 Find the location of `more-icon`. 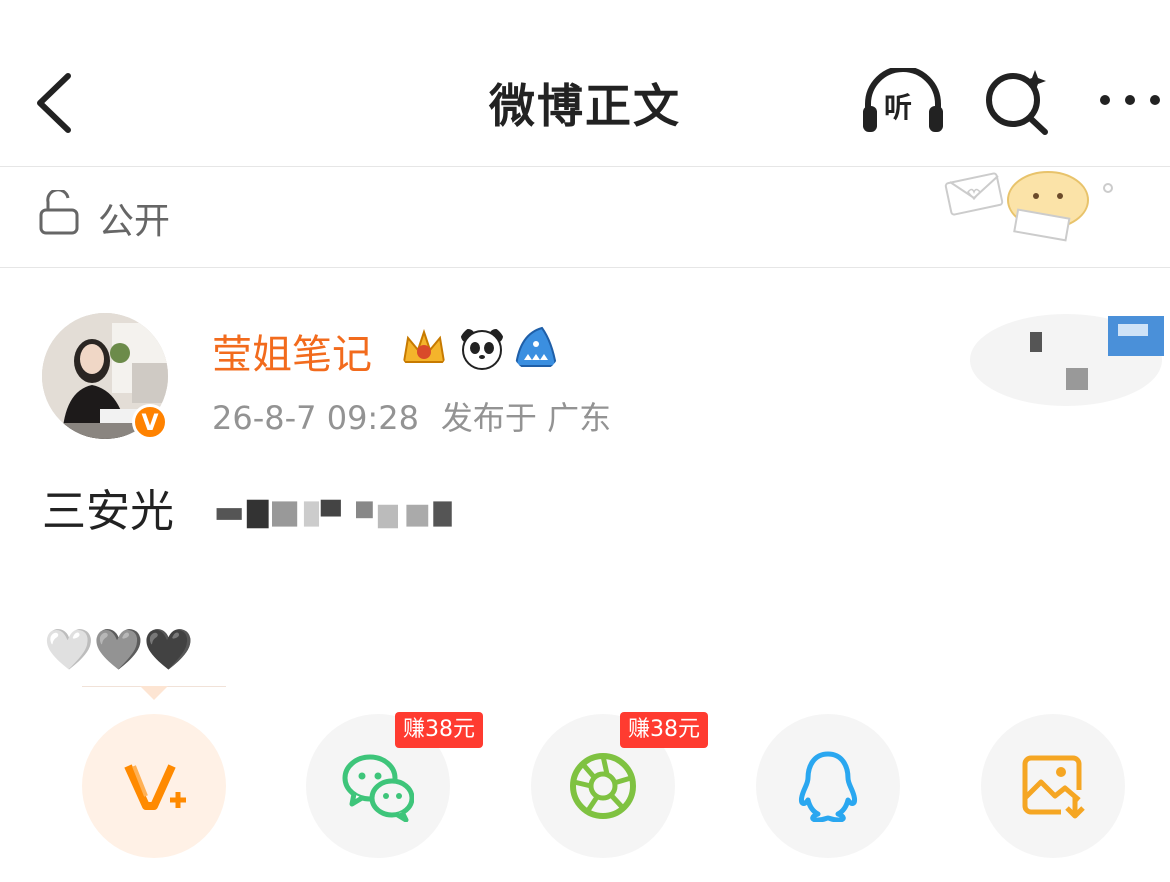

more-icon is located at coordinates (1130, 100).